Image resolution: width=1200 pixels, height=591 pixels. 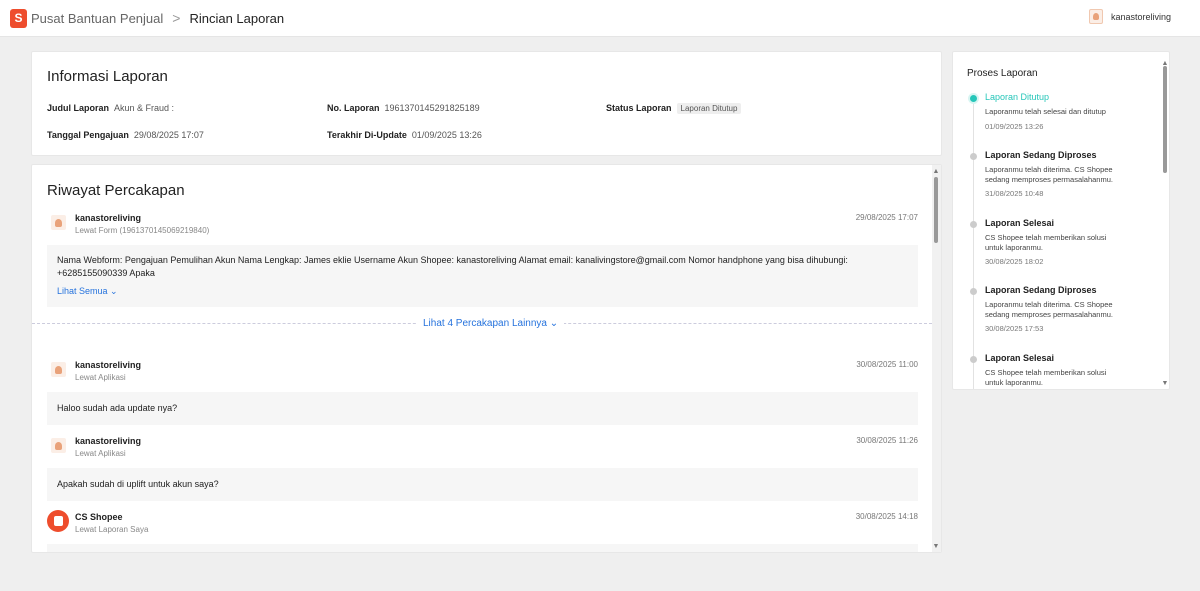 What do you see at coordinates (1002, 73) in the screenshot?
I see `report-process-title: Proses Laporan` at bounding box center [1002, 73].